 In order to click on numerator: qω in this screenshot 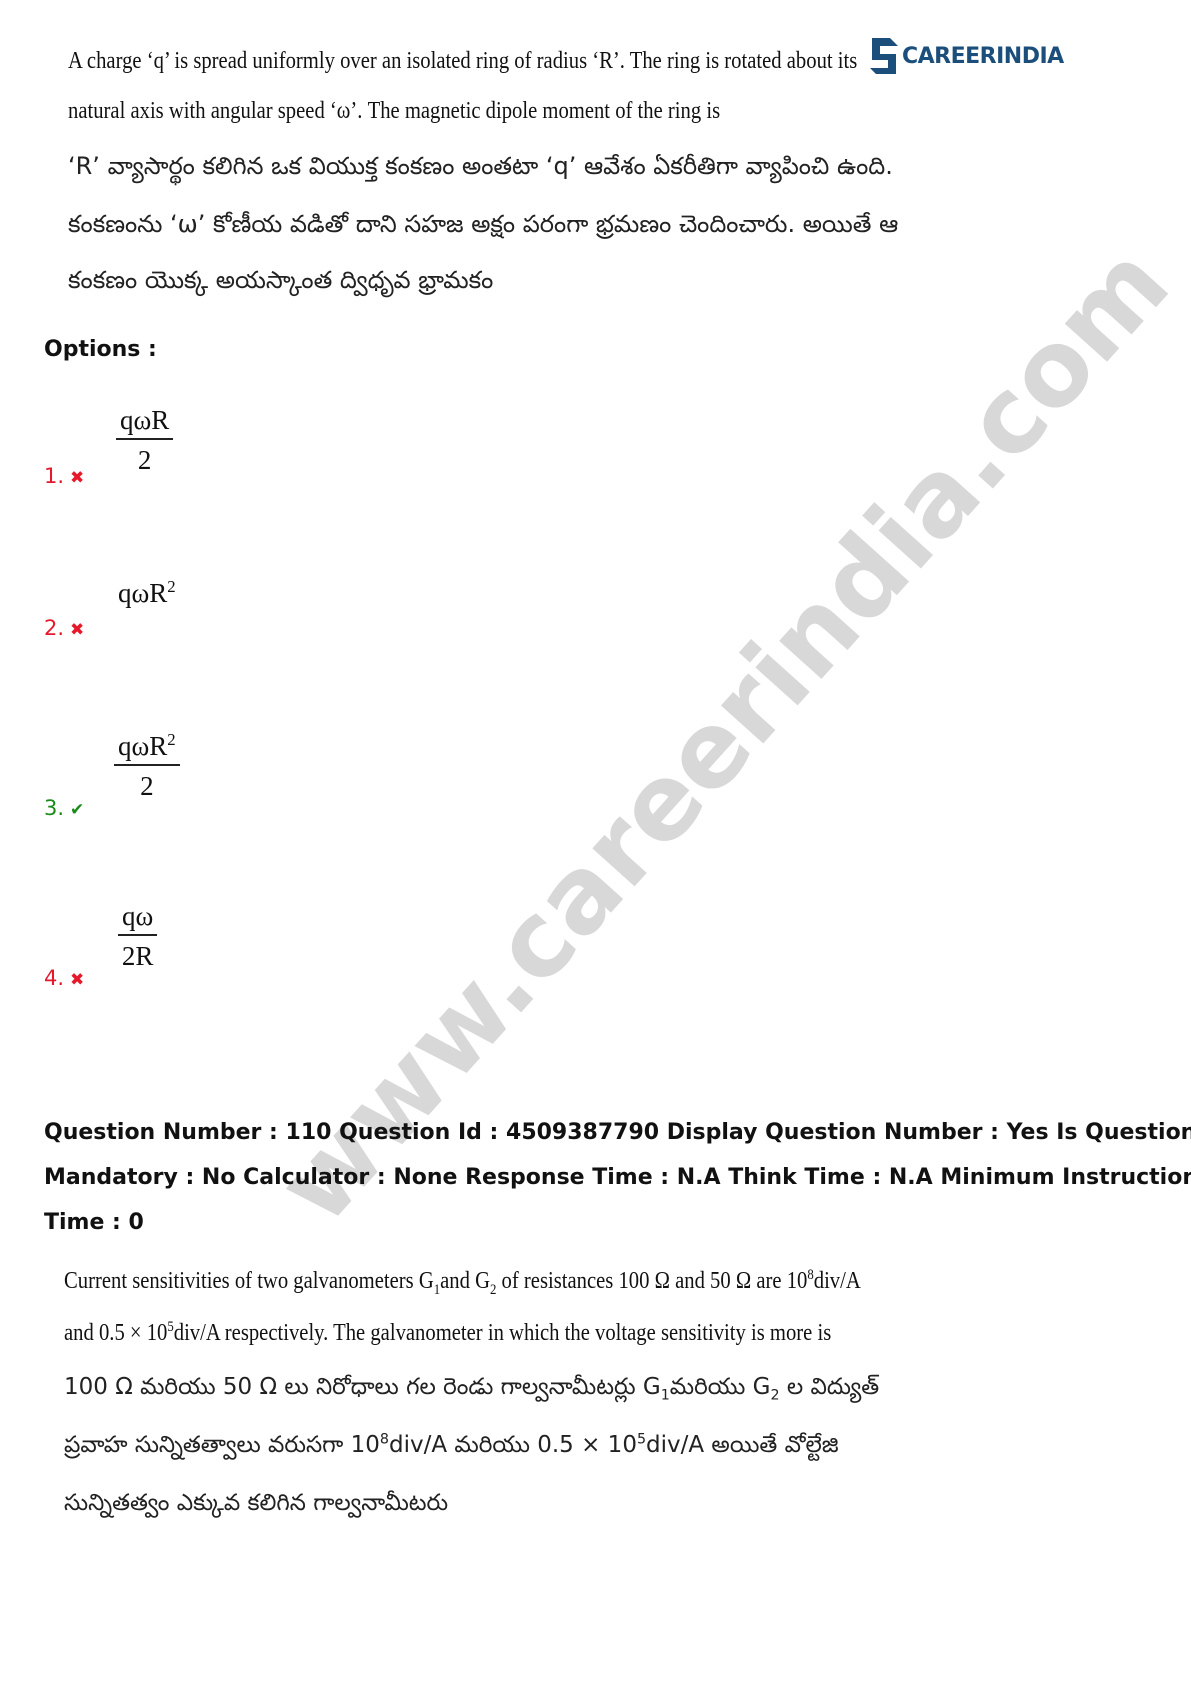, I will do `click(138, 918)`.